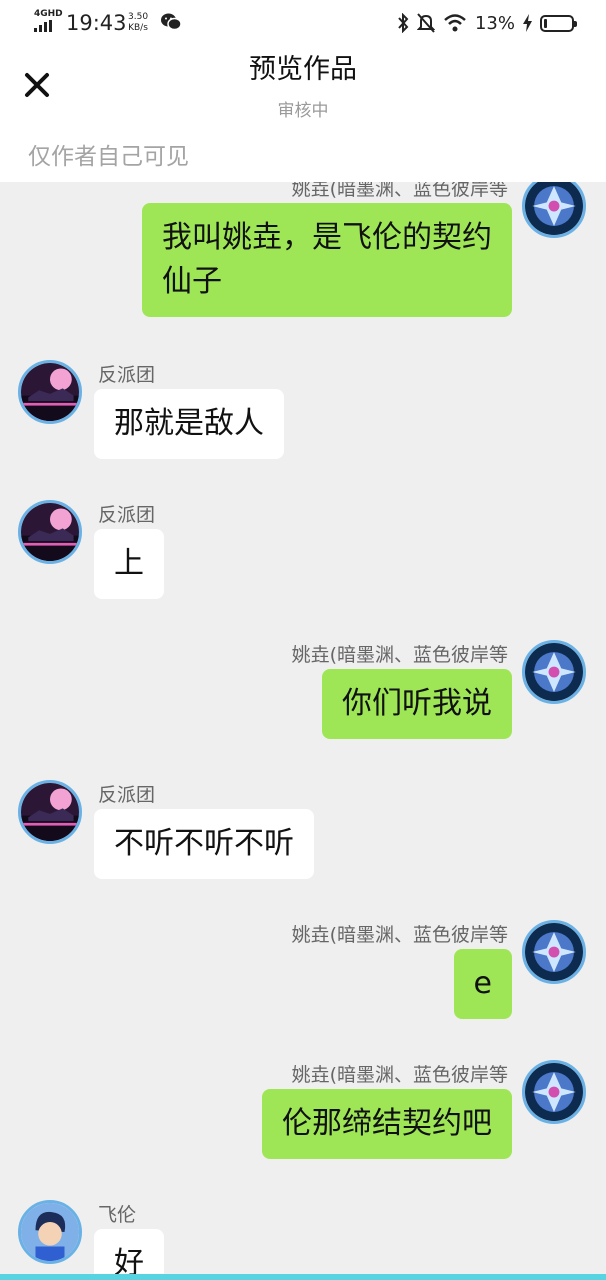 Image resolution: width=606 pixels, height=1280 pixels. What do you see at coordinates (327, 237) in the screenshot?
I see `bubble-line: 我叫姚垚，是飞伦的契约` at bounding box center [327, 237].